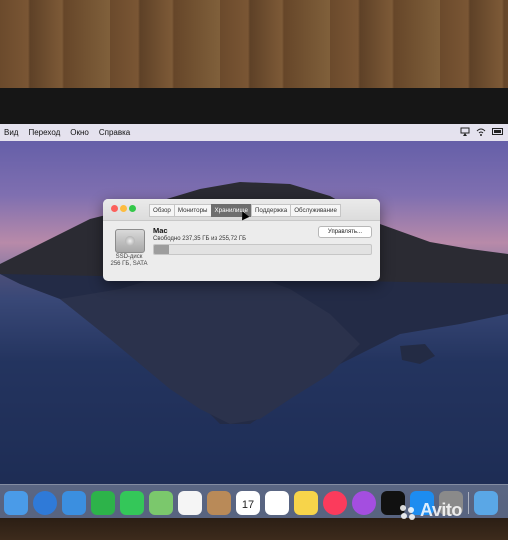 This screenshot has height=540, width=508. Describe the element at coordinates (130, 241) in the screenshot. I see `hard-drive-icon` at that location.